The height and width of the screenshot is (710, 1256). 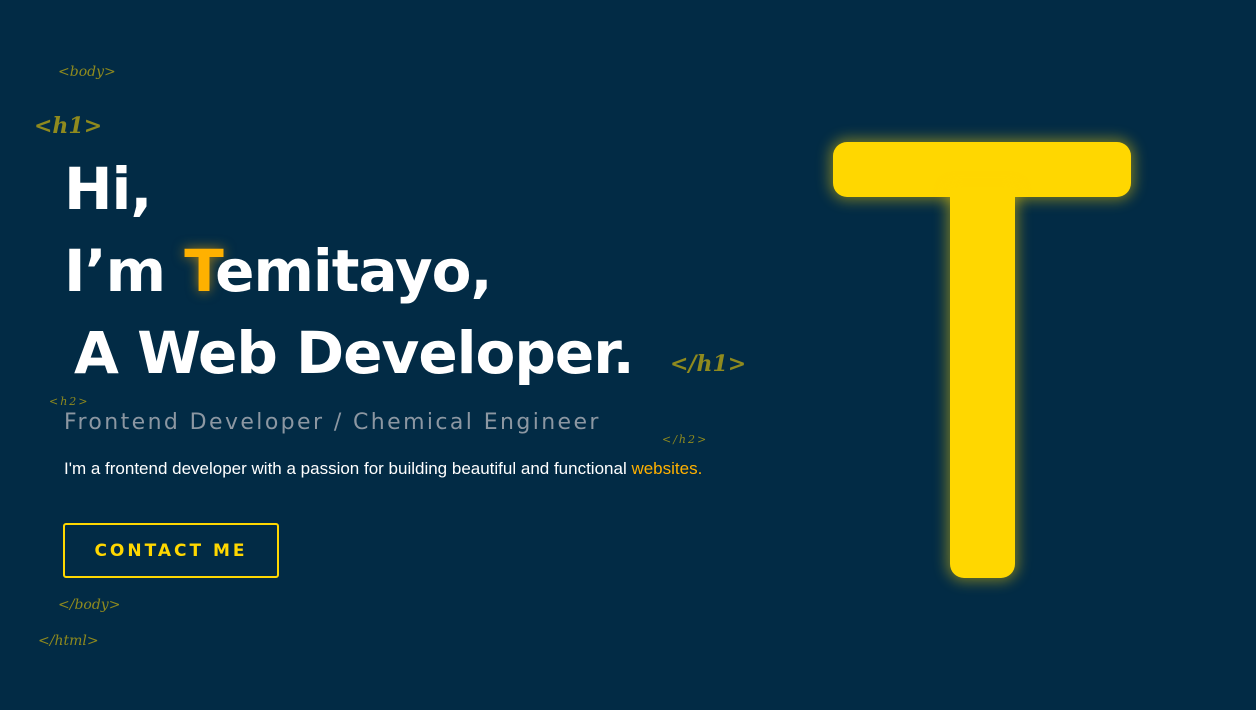 What do you see at coordinates (68, 126) in the screenshot?
I see `decor-tag-h1-open: <h1>` at bounding box center [68, 126].